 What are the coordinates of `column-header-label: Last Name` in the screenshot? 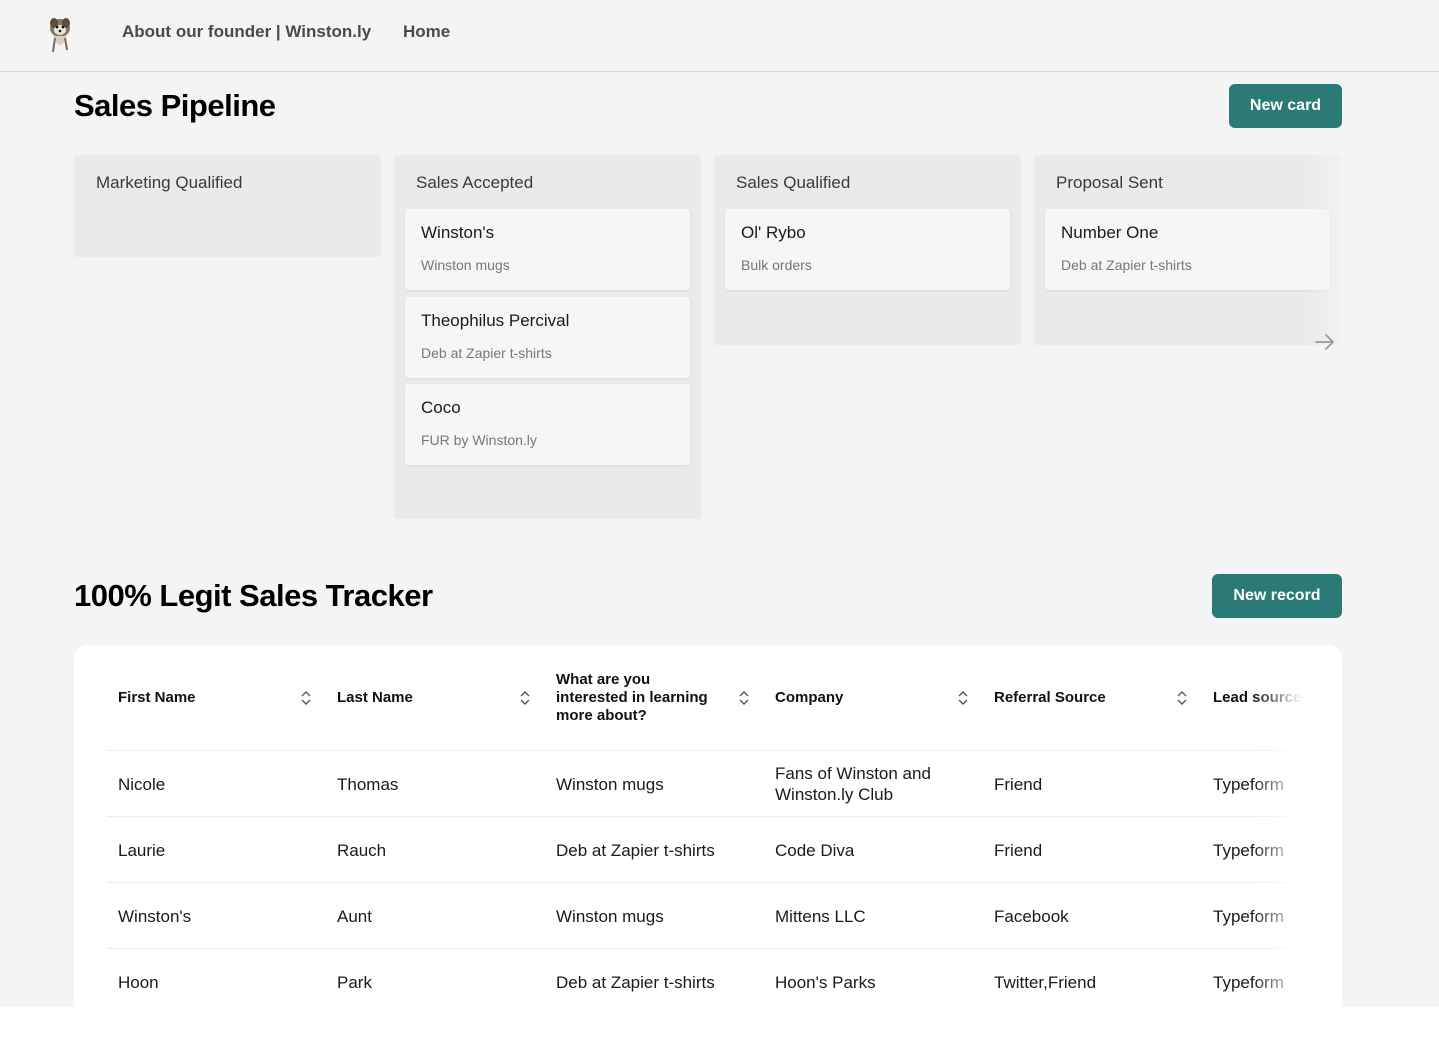 It's located at (375, 697).